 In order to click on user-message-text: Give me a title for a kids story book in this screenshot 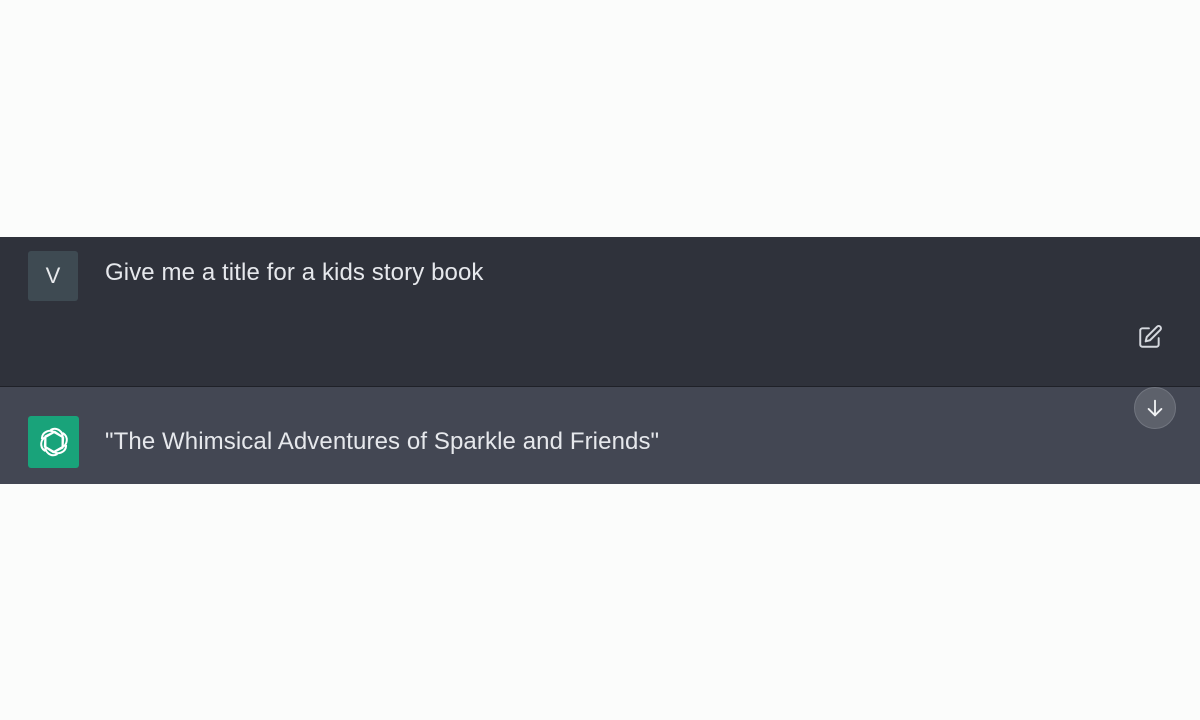, I will do `click(294, 272)`.